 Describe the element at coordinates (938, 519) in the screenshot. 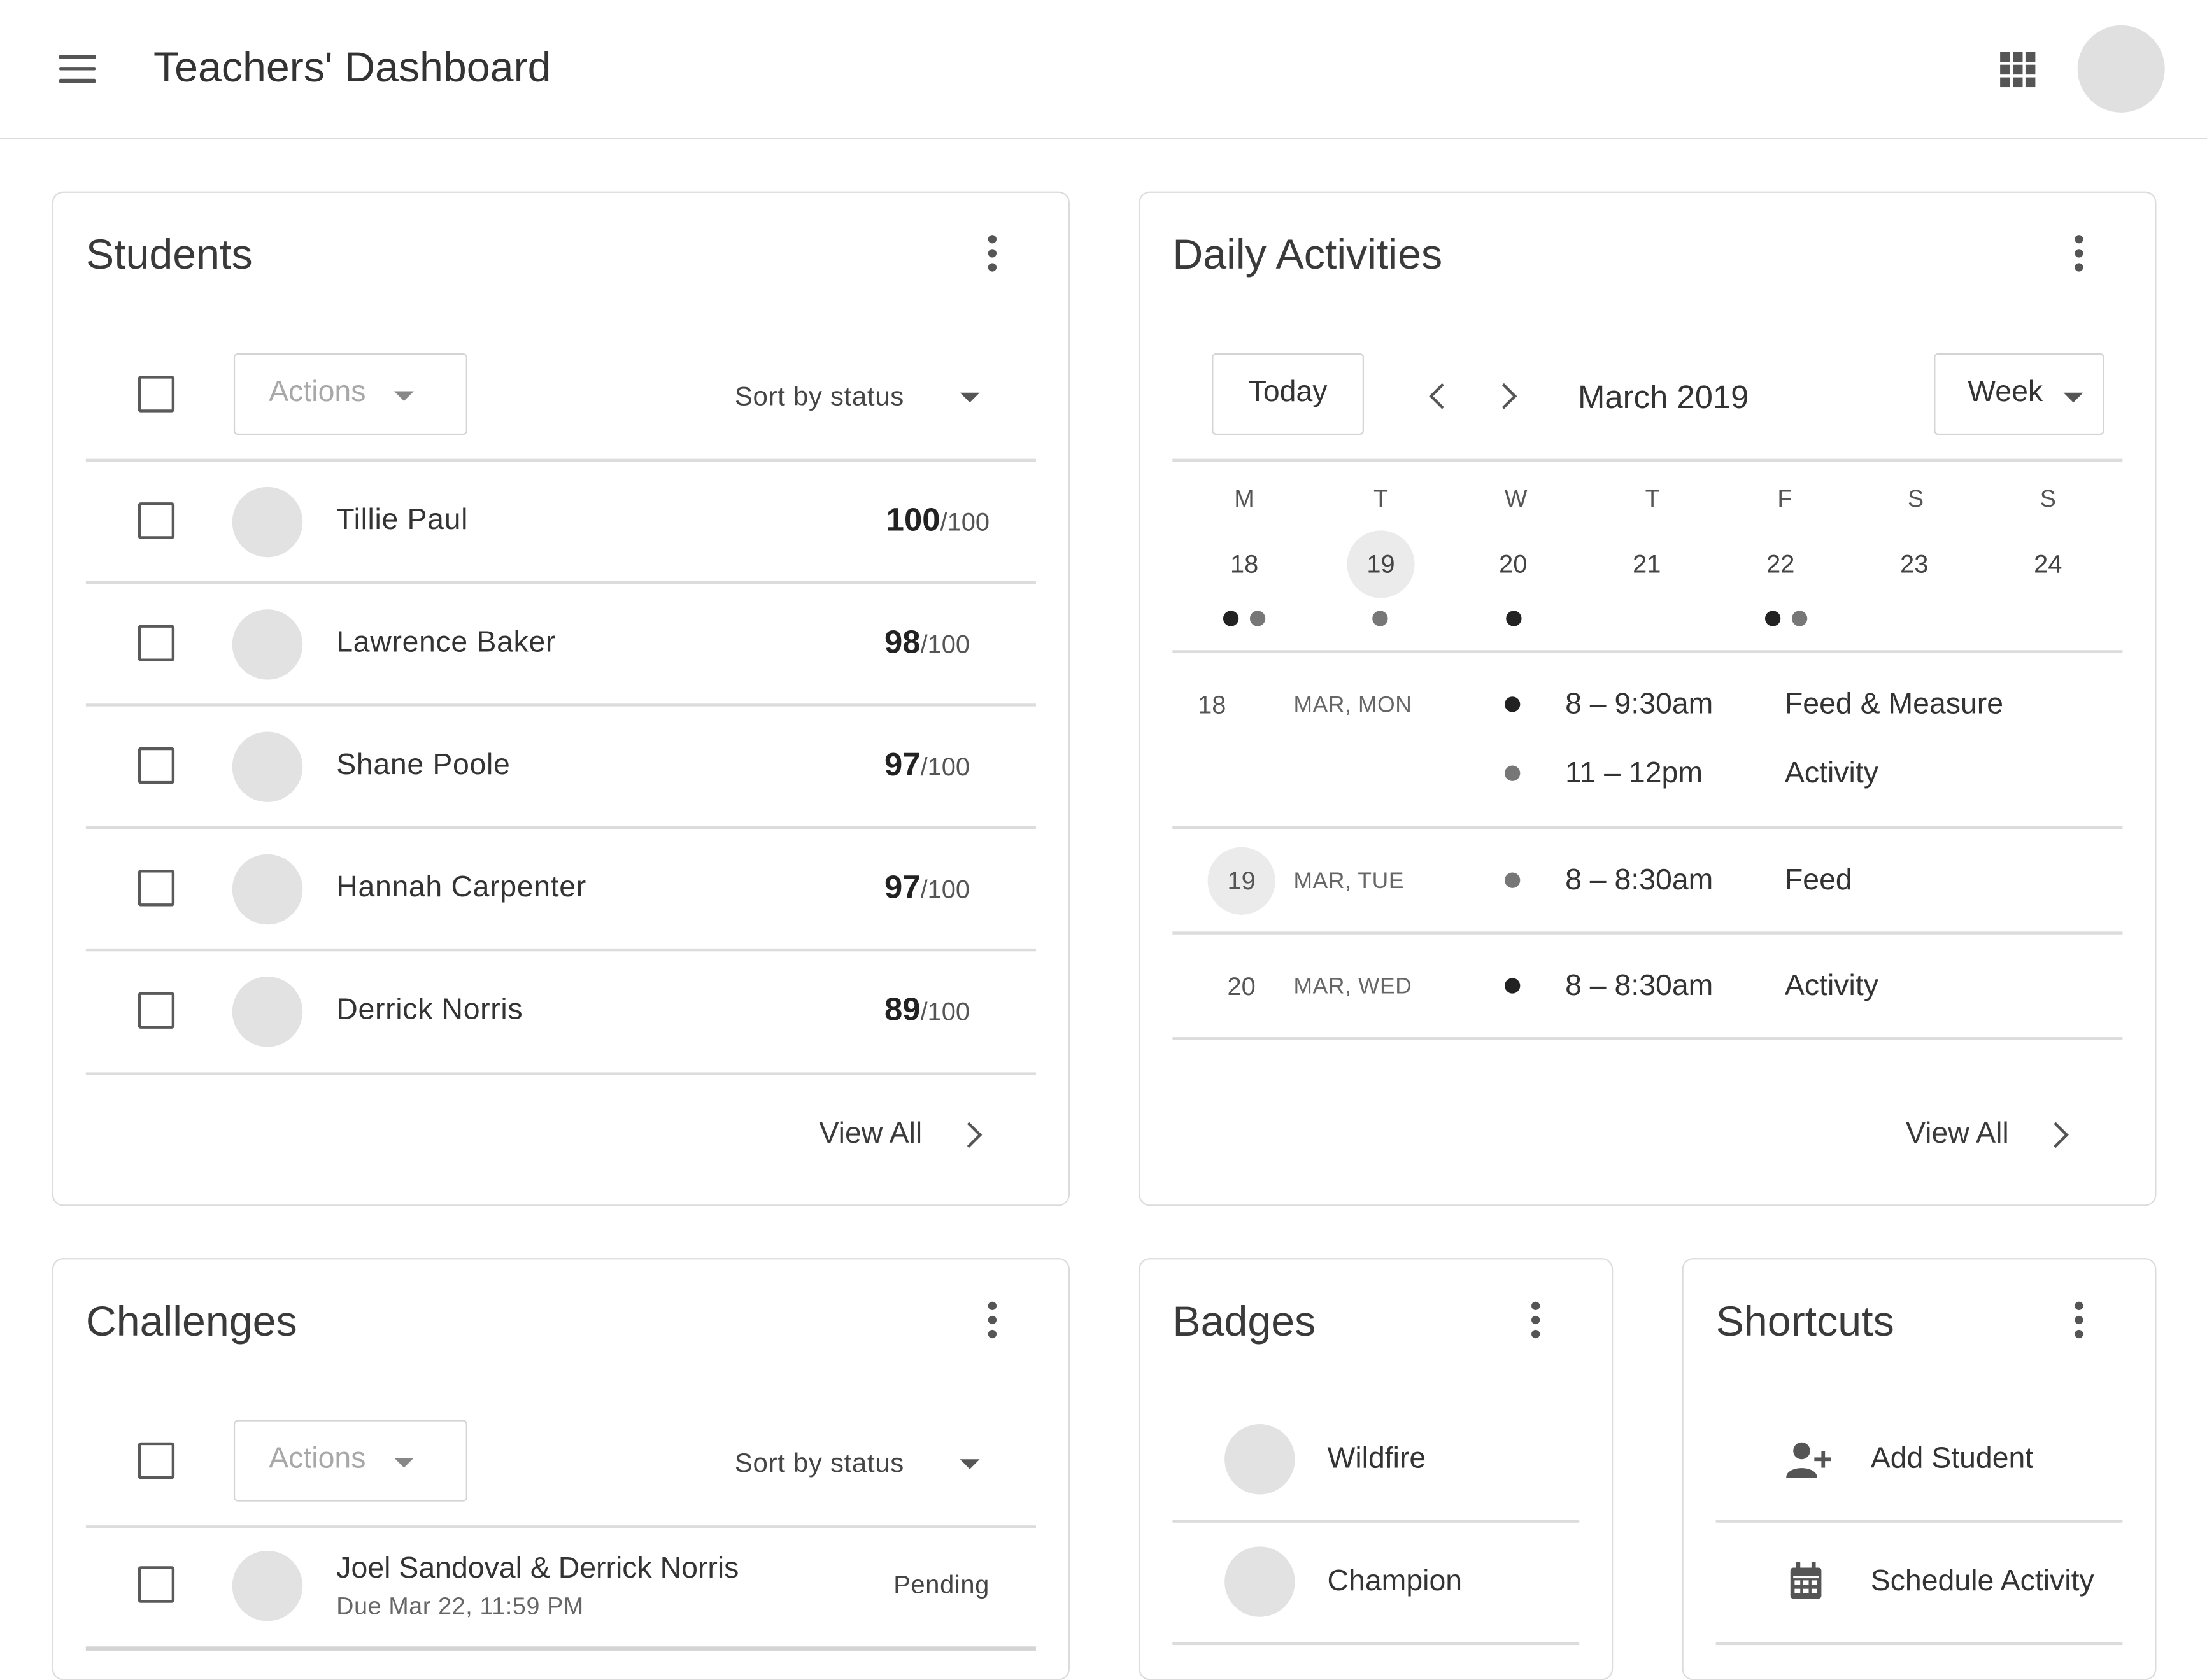

I see `student-score: 100/100` at that location.